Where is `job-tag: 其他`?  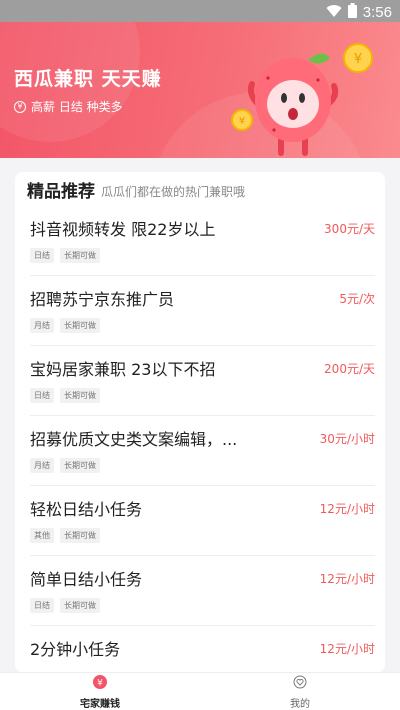 job-tag: 其他 is located at coordinates (42, 535).